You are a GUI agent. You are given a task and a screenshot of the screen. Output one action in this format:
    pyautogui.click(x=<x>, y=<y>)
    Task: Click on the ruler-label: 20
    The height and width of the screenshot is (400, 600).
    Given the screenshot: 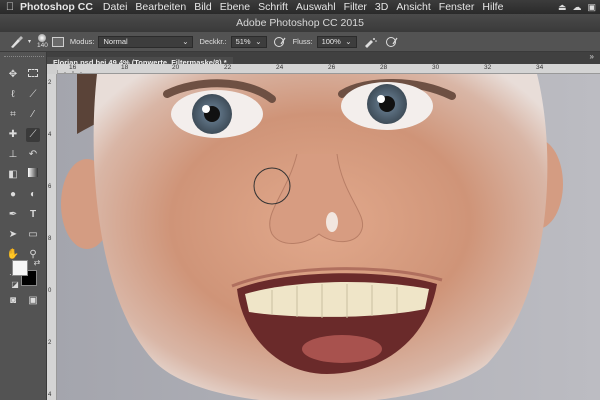 What is the action you would take?
    pyautogui.click(x=176, y=67)
    